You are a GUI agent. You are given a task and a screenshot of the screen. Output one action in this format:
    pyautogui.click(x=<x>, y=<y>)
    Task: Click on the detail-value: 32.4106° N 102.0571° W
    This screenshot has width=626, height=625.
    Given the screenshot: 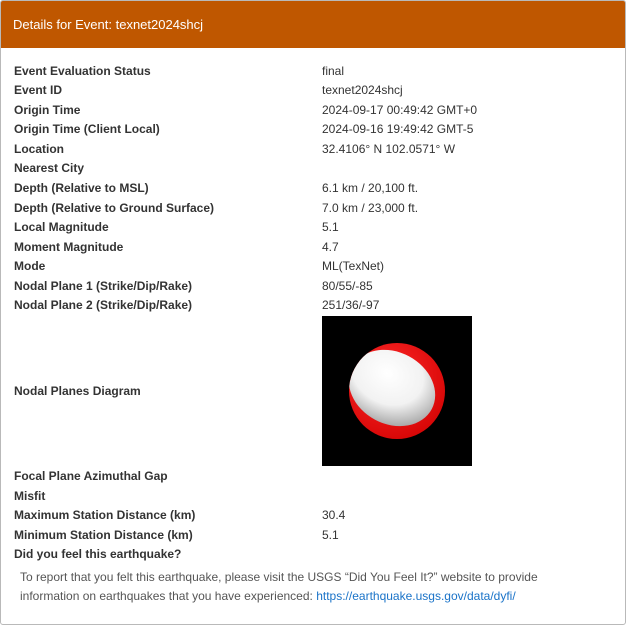 What is the action you would take?
    pyautogui.click(x=389, y=149)
    